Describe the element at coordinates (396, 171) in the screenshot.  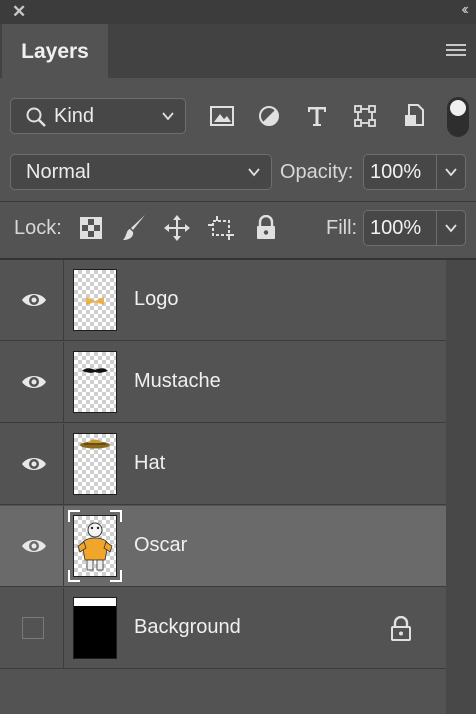
I see `opacity-value: 100%` at that location.